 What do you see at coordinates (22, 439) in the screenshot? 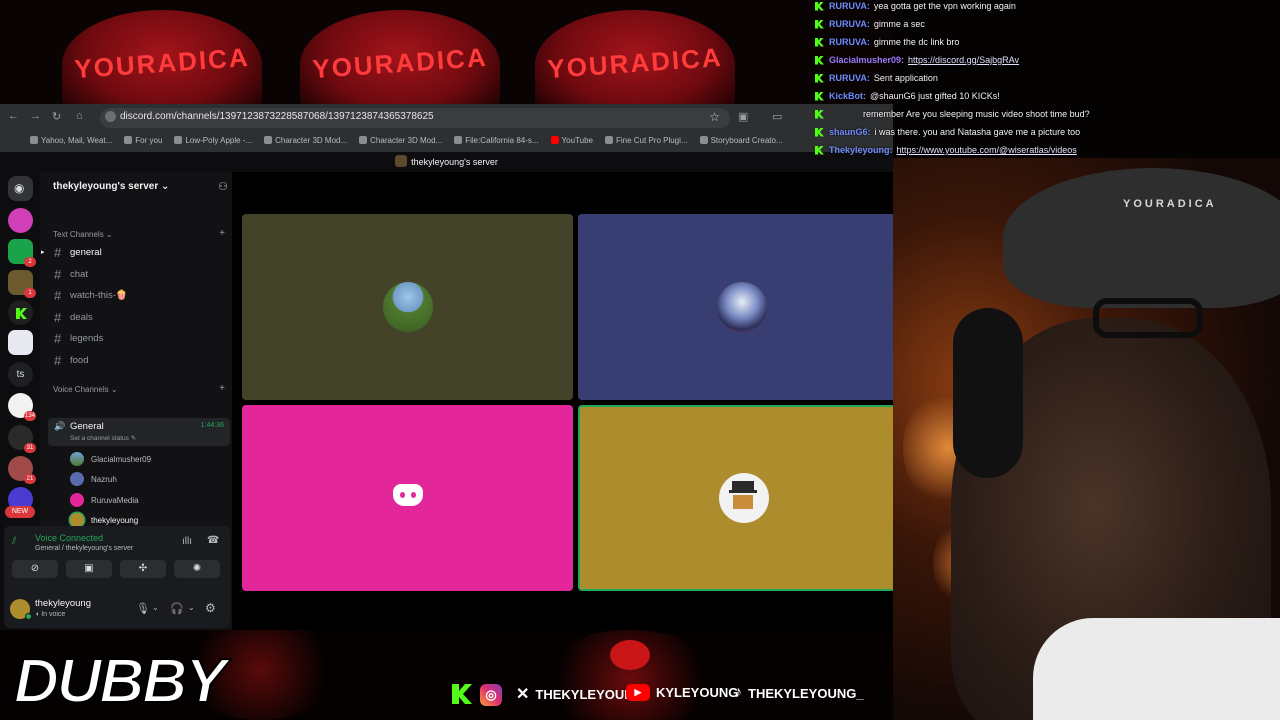
I see `server-icon: 31` at bounding box center [22, 439].